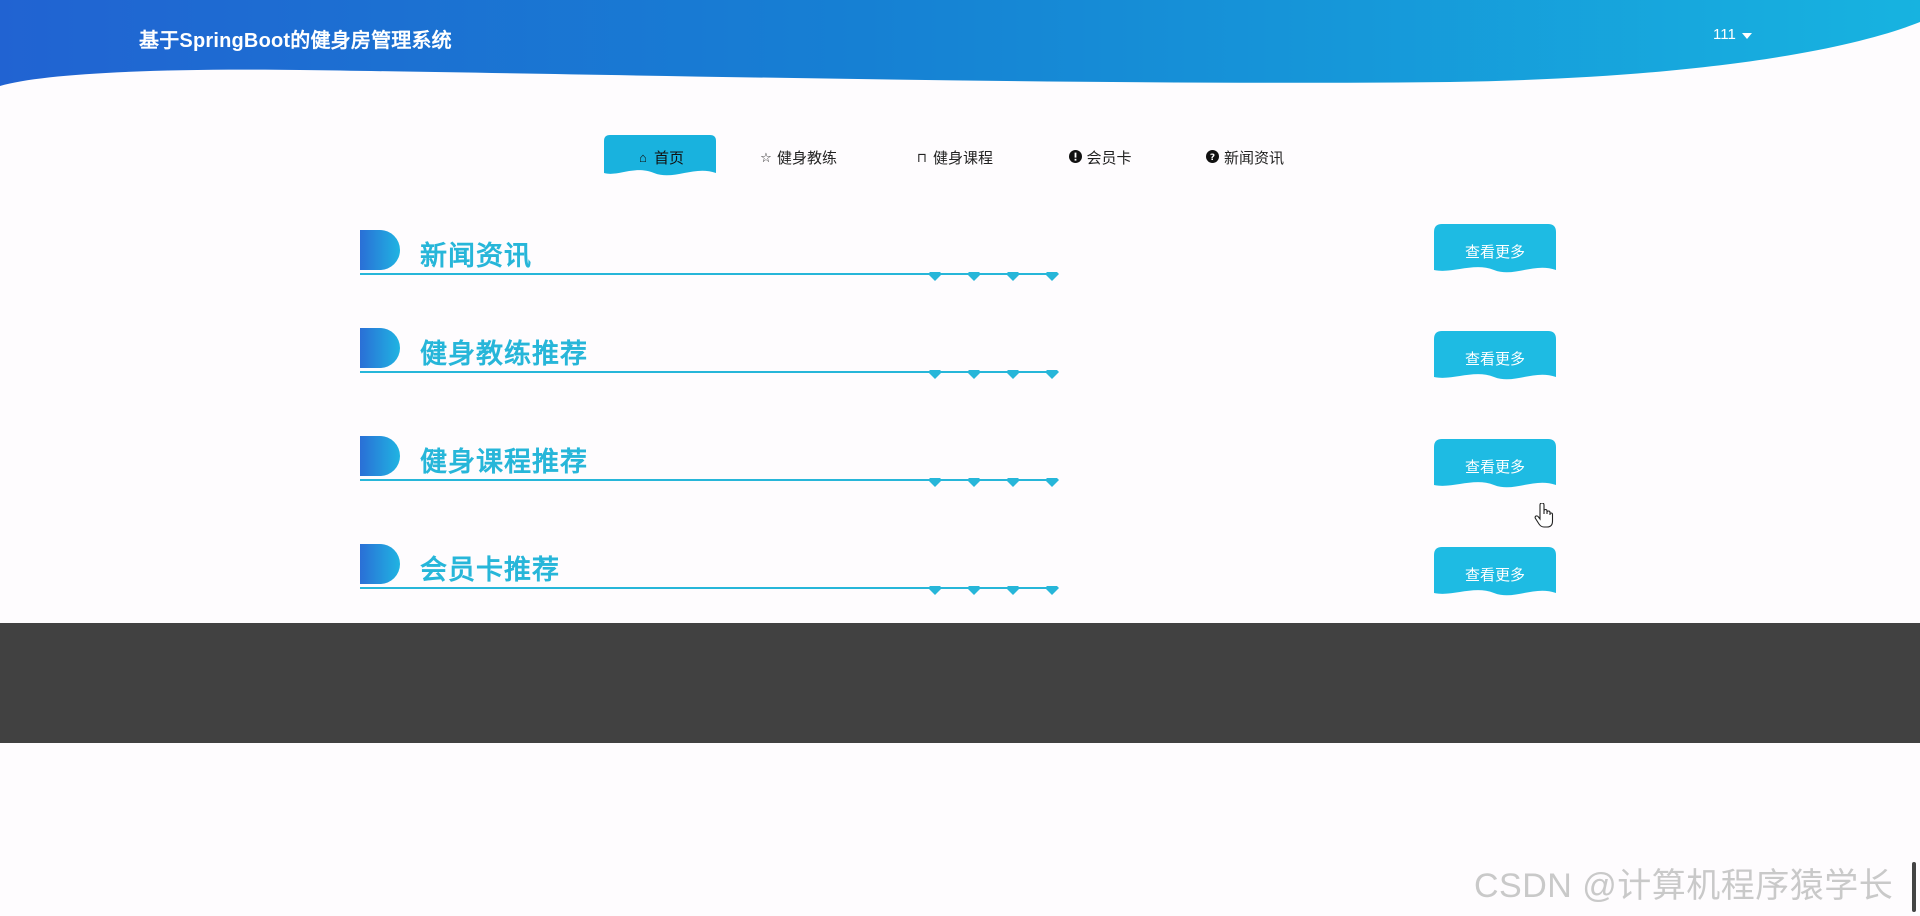 Image resolution: width=1920 pixels, height=916 pixels. Describe the element at coordinates (806, 158) in the screenshot. I see `nav-label: 健身教练` at that location.